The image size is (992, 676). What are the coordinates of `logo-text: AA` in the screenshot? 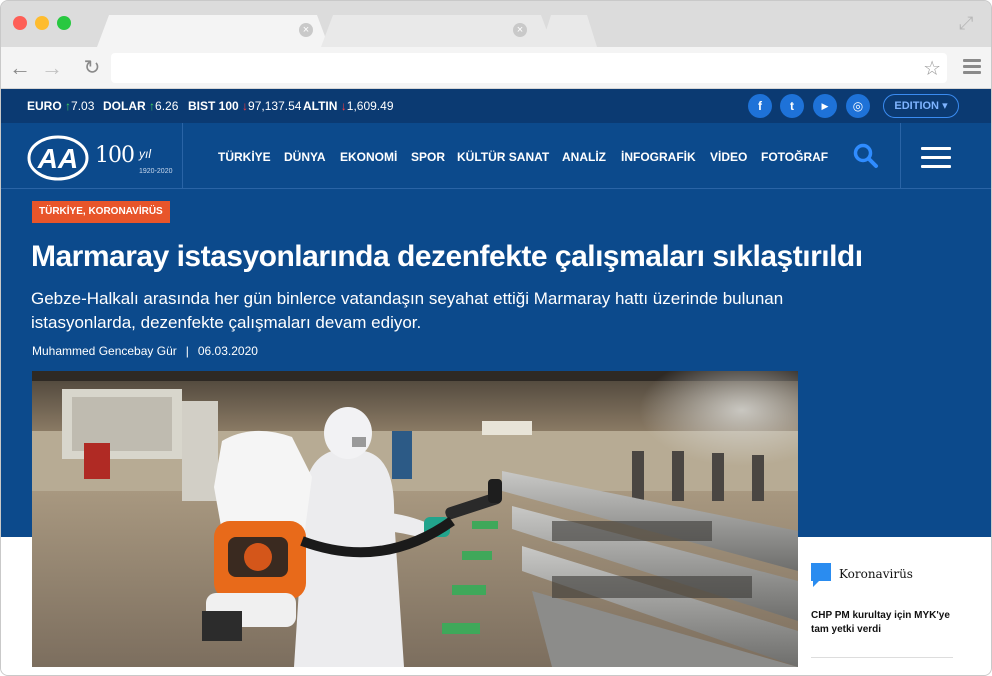 It's located at (57, 158).